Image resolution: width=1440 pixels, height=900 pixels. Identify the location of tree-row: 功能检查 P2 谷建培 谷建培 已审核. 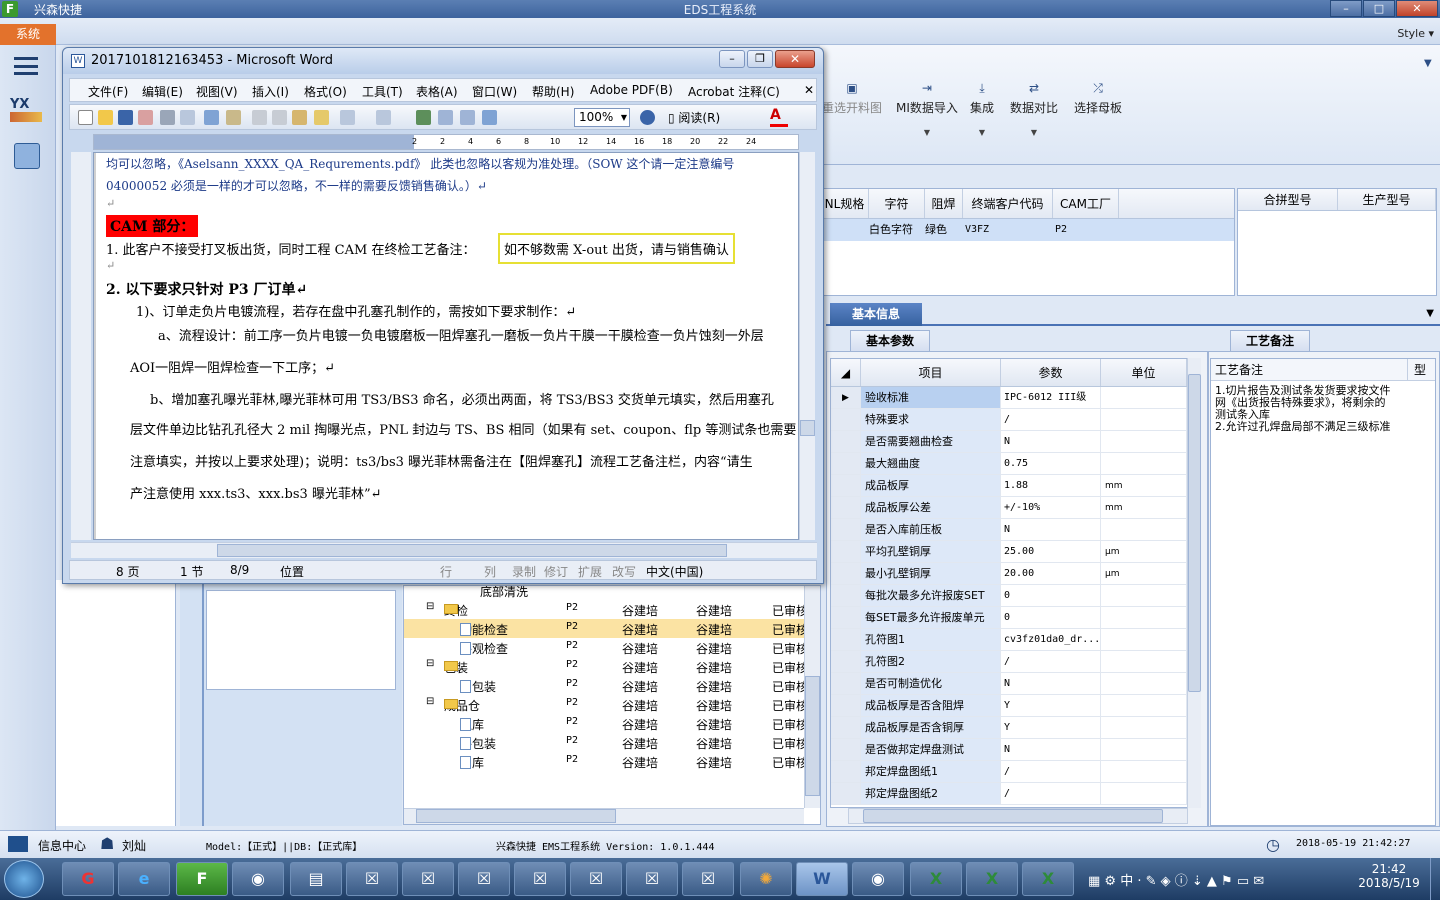
(606, 628).